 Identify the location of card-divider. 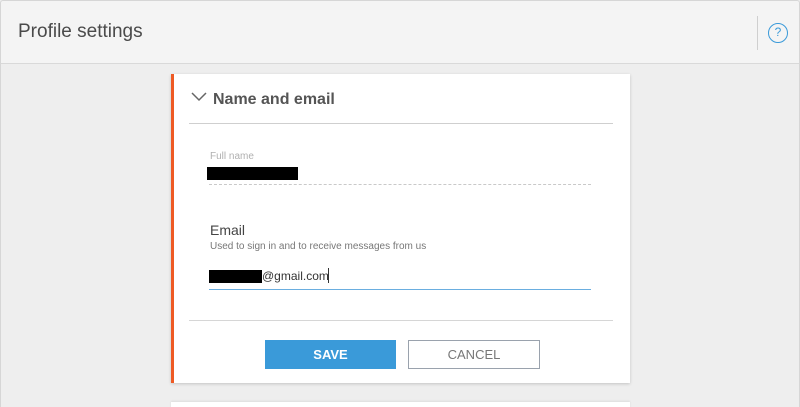
(401, 123).